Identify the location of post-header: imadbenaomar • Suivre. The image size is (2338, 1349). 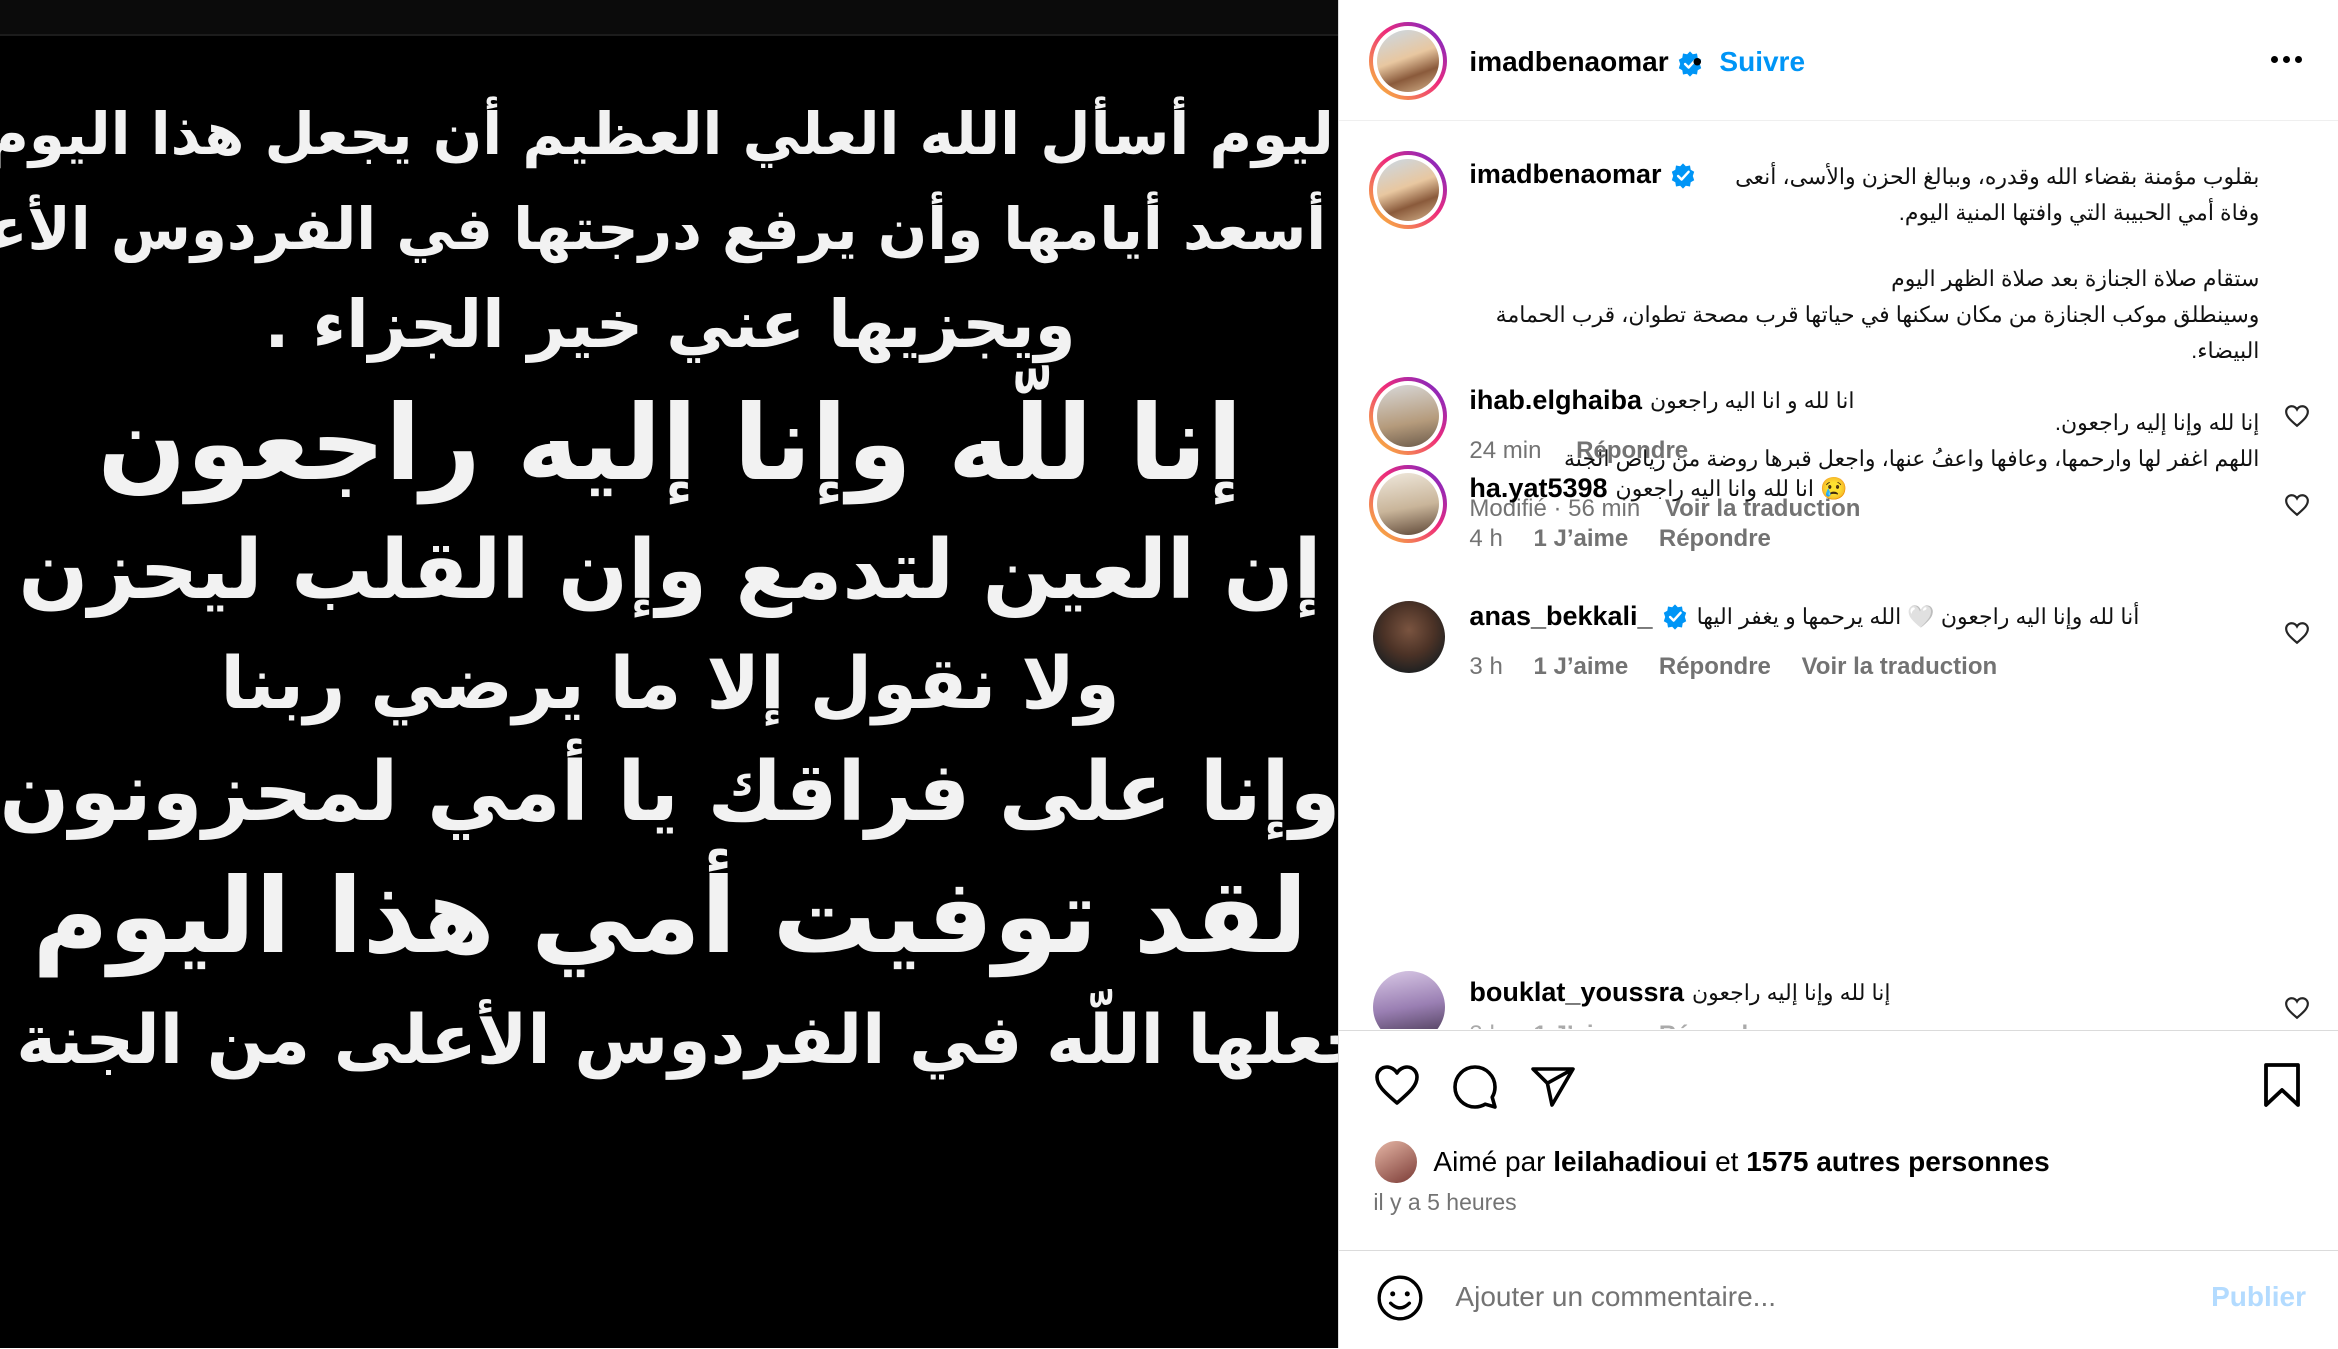
(1838, 60).